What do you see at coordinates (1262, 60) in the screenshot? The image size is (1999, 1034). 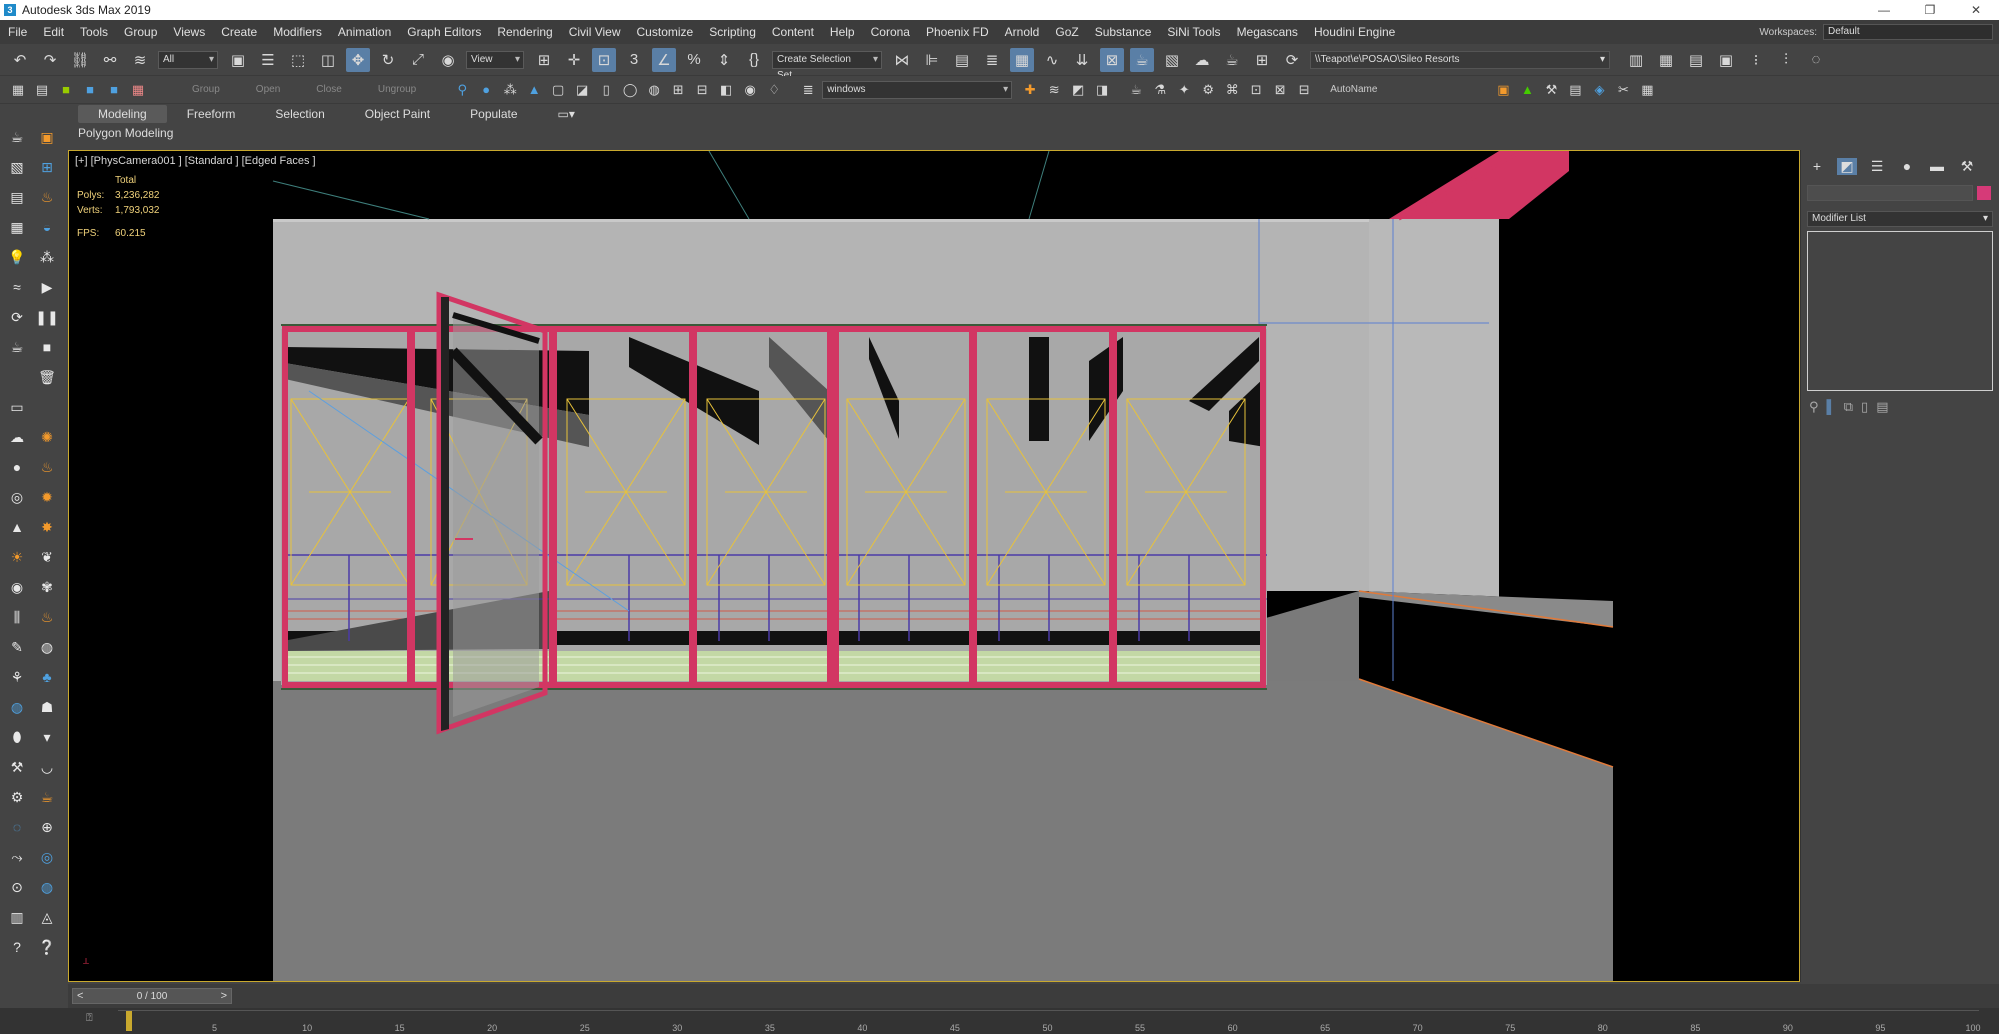 I see `render-in-cloud-icon: ⊞` at bounding box center [1262, 60].